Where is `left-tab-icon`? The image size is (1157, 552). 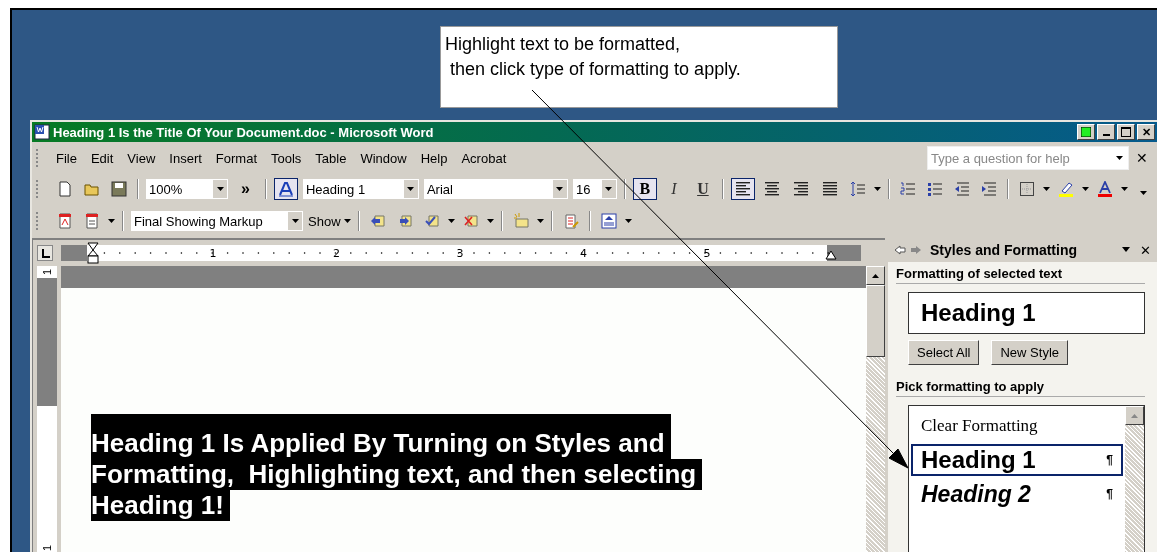 left-tab-icon is located at coordinates (45, 253).